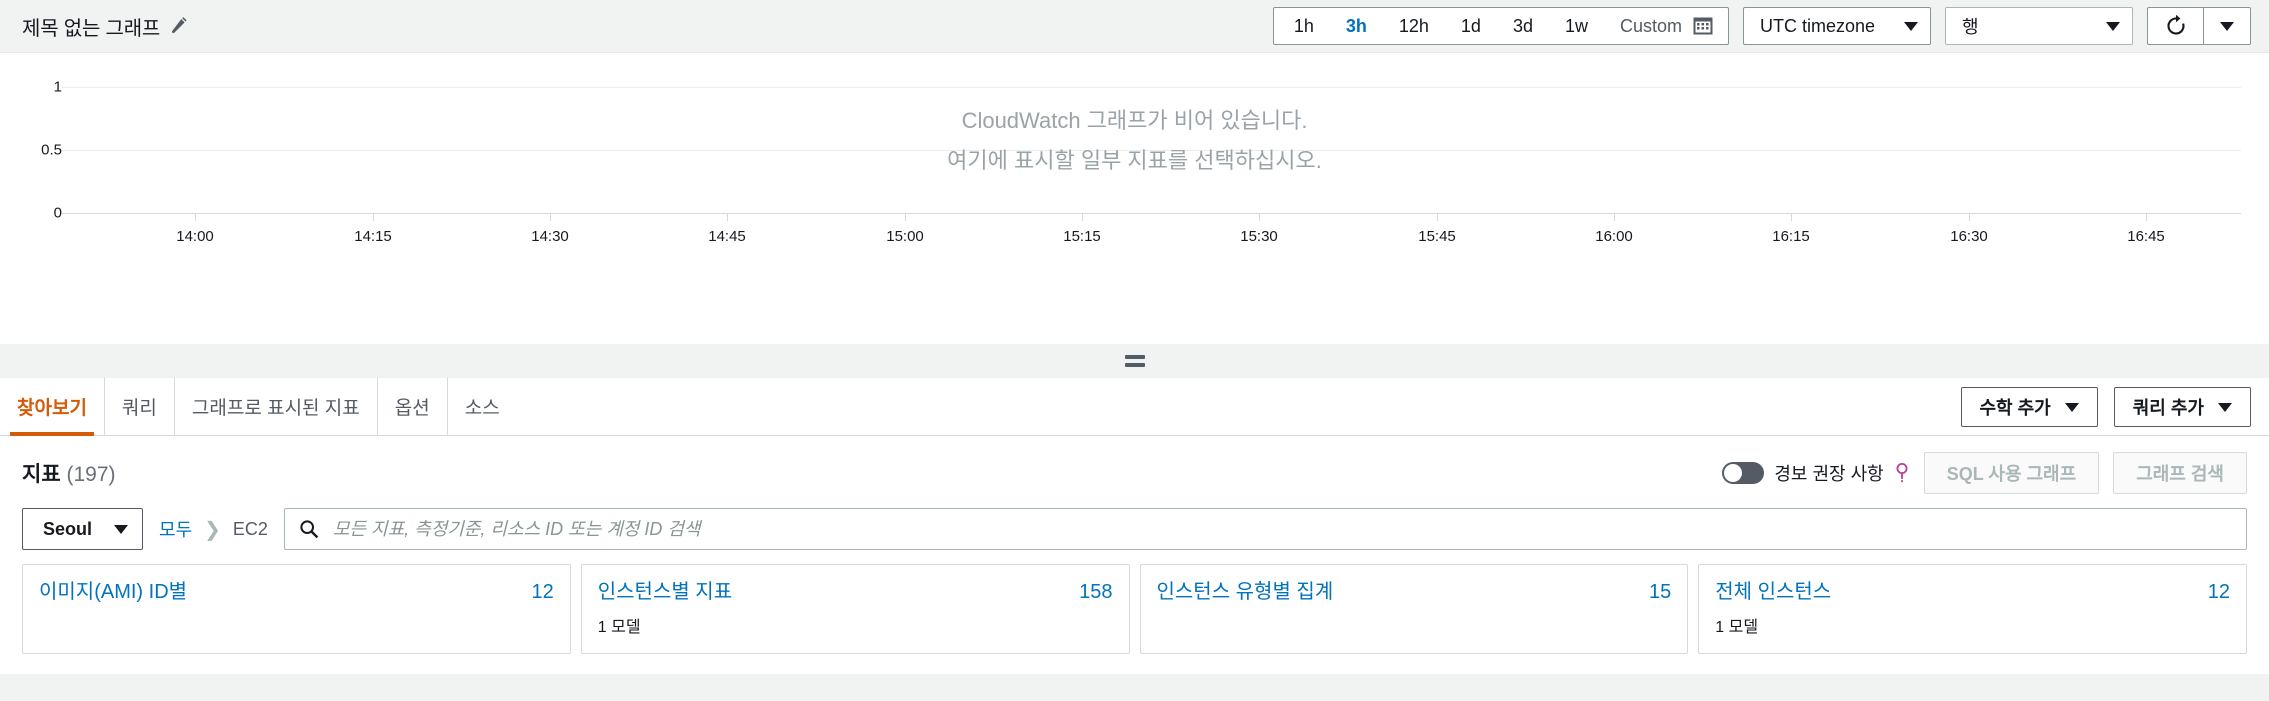 This screenshot has height=701, width=2269. What do you see at coordinates (2168, 408) in the screenshot?
I see `add-query-label: 쿼리 추가` at bounding box center [2168, 408].